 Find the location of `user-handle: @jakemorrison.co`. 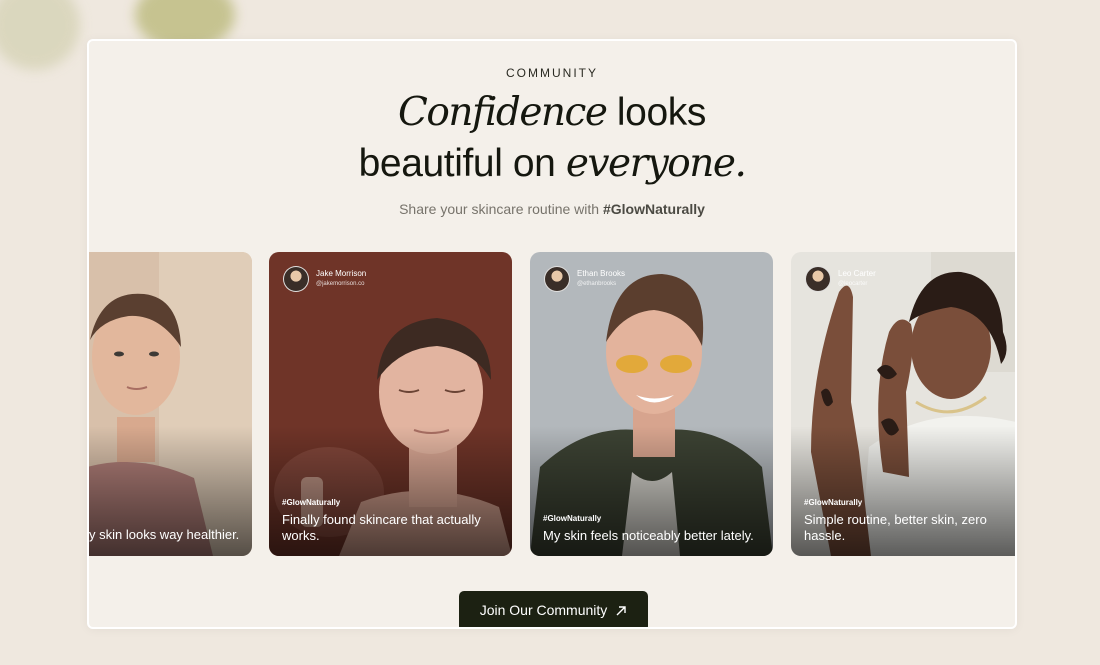

user-handle: @jakemorrison.co is located at coordinates (340, 284).